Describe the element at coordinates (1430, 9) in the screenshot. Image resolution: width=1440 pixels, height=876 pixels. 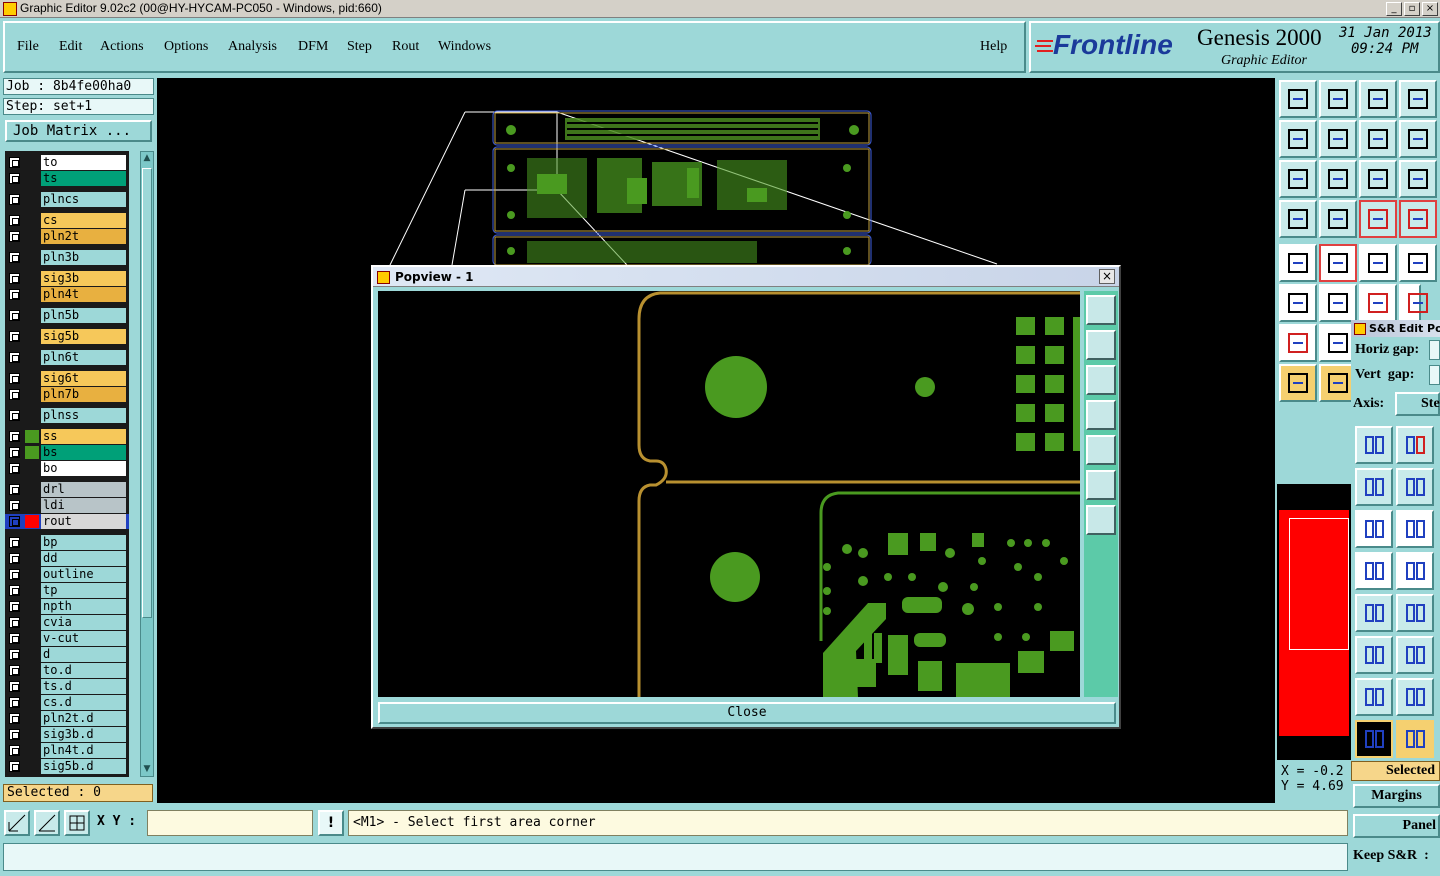
I see `close-window-button: ×` at that location.